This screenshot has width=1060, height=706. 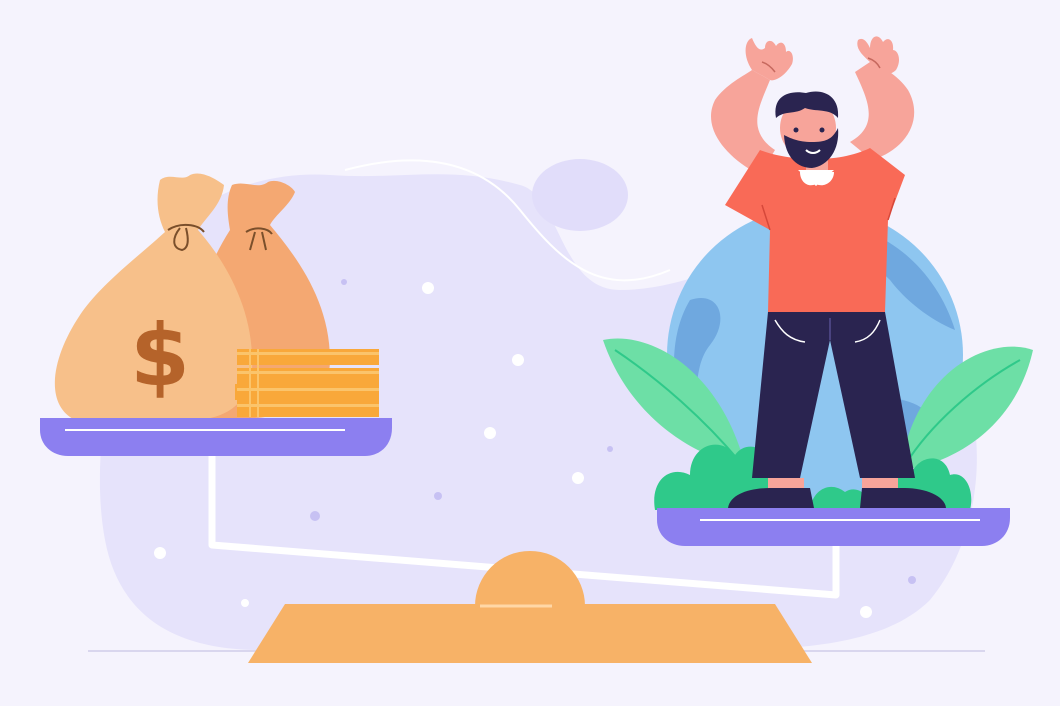 I want to click on left-scale-plate, so click(x=216, y=437).